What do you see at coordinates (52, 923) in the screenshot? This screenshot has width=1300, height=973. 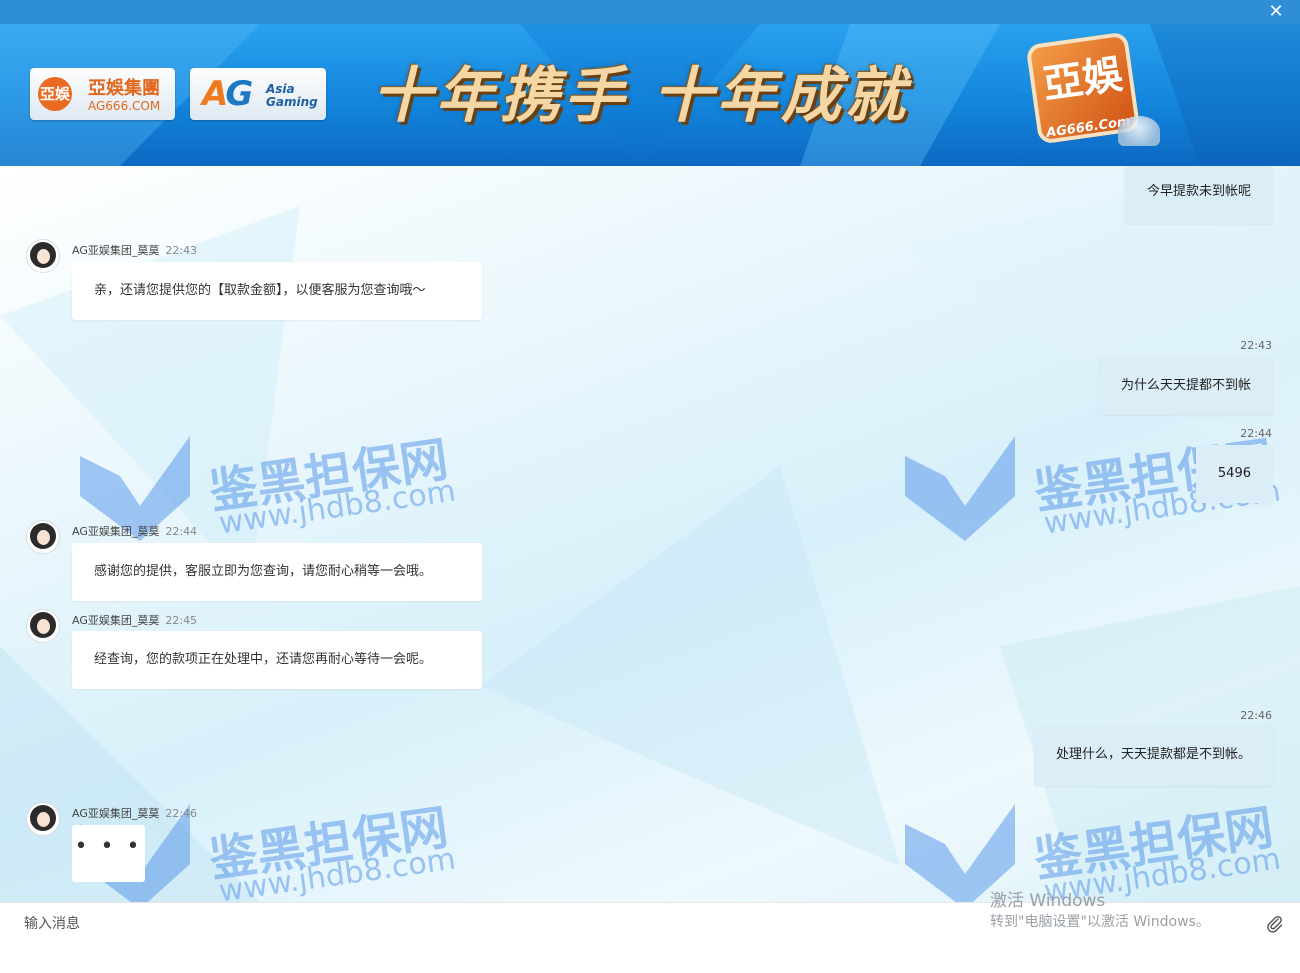 I see `message-input: 输入消息` at bounding box center [52, 923].